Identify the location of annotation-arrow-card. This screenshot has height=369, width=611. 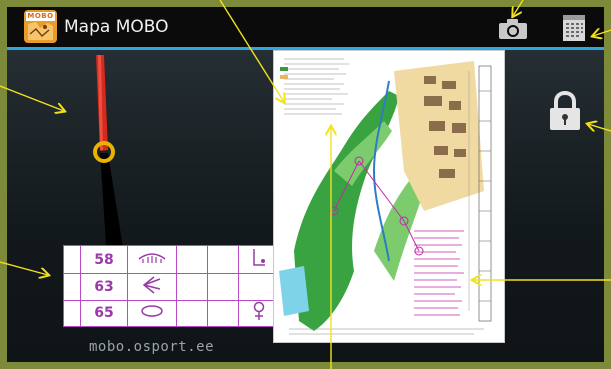
(24, 268).